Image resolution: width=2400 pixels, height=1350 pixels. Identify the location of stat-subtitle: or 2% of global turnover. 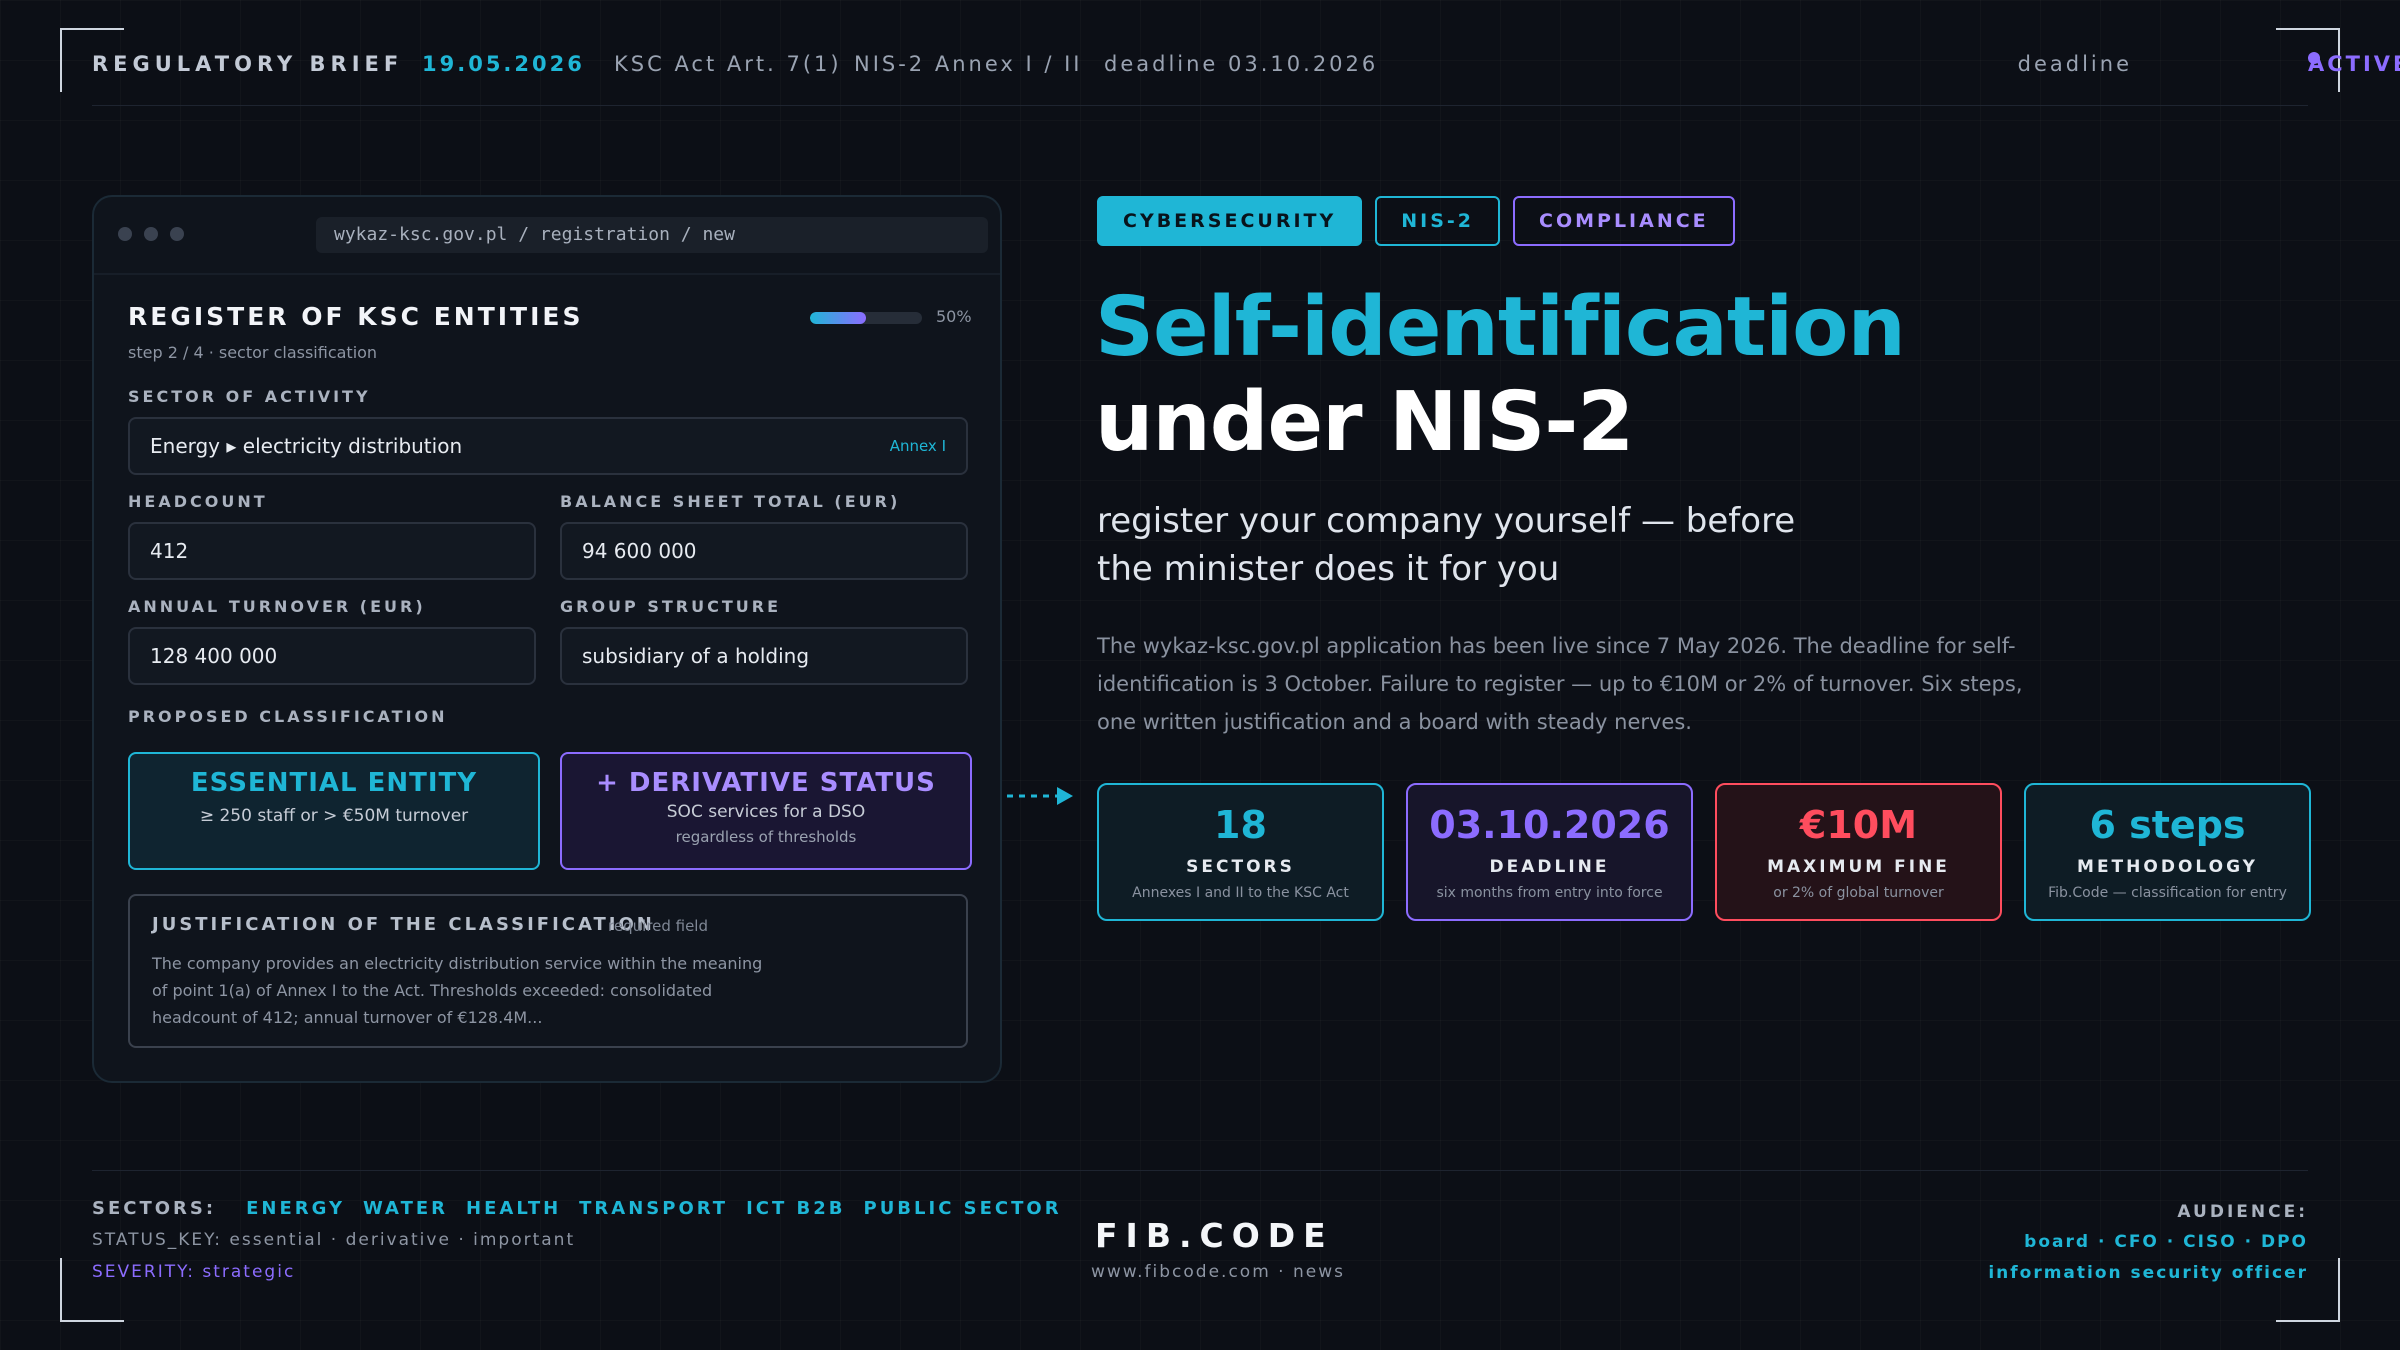
(1858, 893).